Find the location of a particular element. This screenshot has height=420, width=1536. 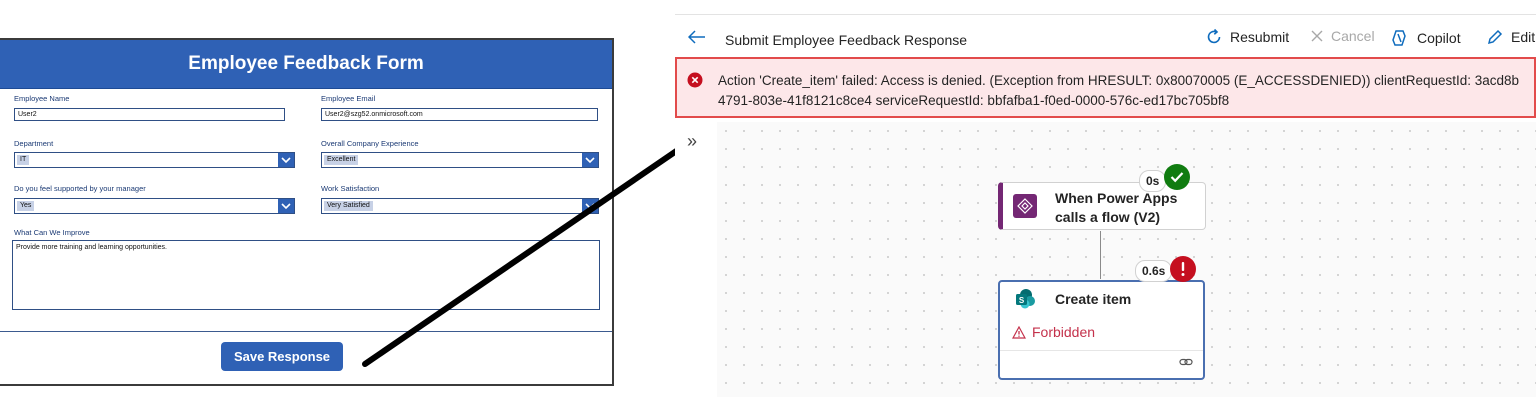

connector-line is located at coordinates (1100, 255).